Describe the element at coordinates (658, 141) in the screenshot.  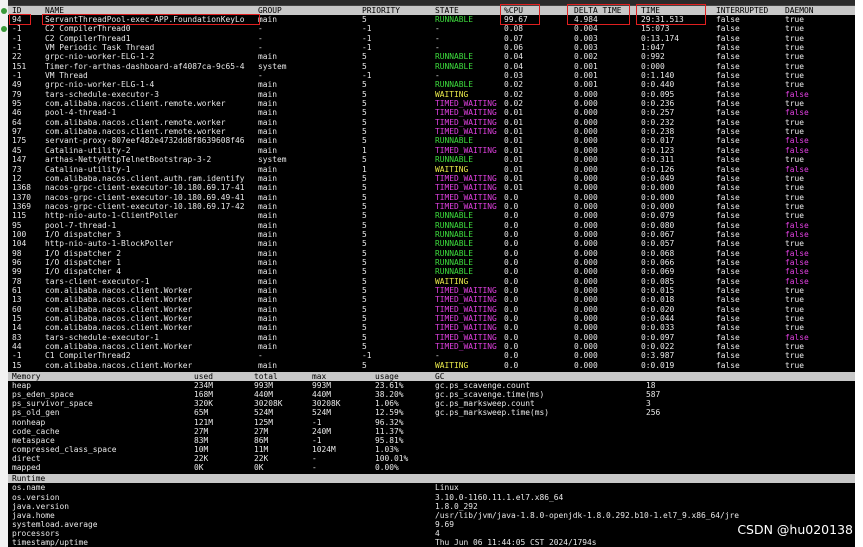
I see `thread-time: 0:0.017` at that location.